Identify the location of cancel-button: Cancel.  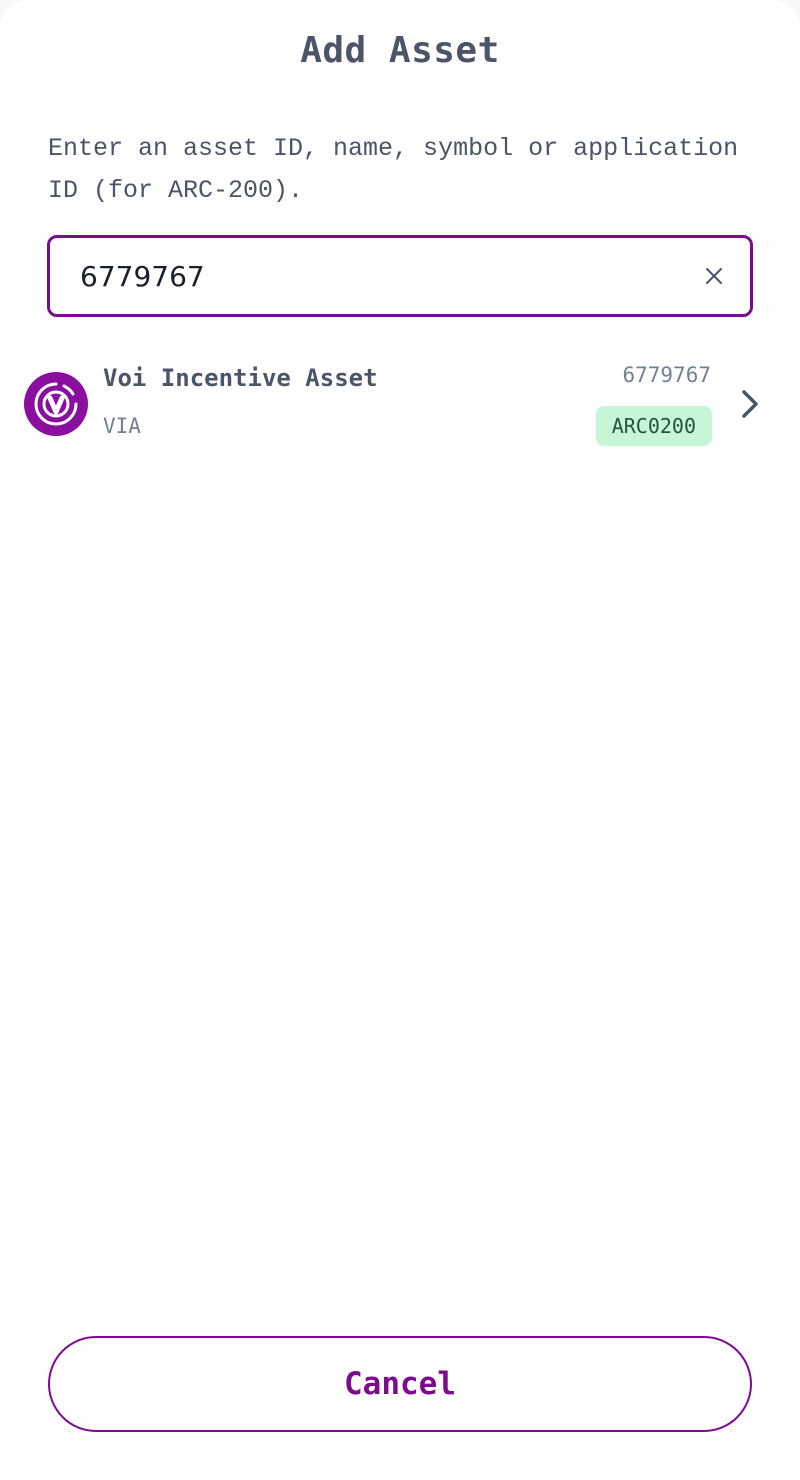
(400, 1384).